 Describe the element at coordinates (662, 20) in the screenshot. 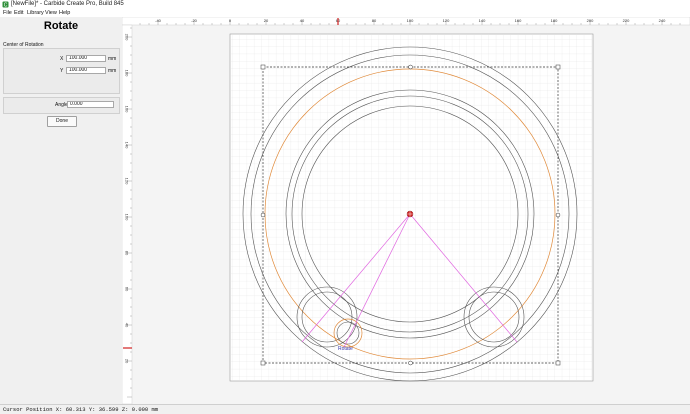

I see `x-tick-label: 240` at that location.